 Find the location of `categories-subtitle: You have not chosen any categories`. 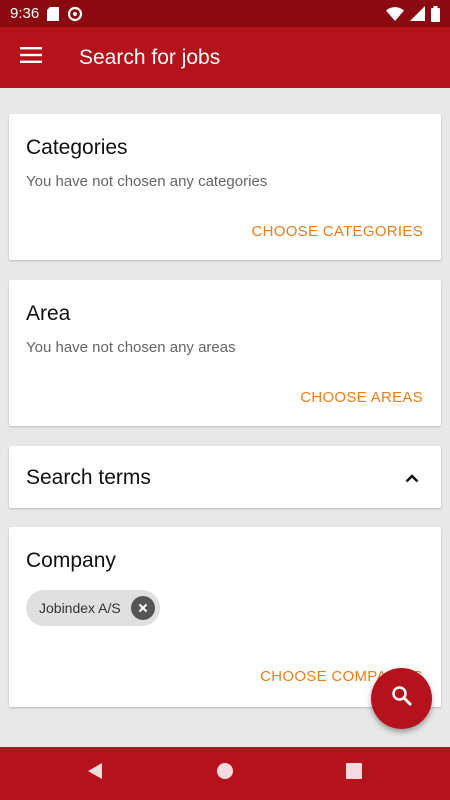

categories-subtitle: You have not chosen any categories is located at coordinates (147, 181).